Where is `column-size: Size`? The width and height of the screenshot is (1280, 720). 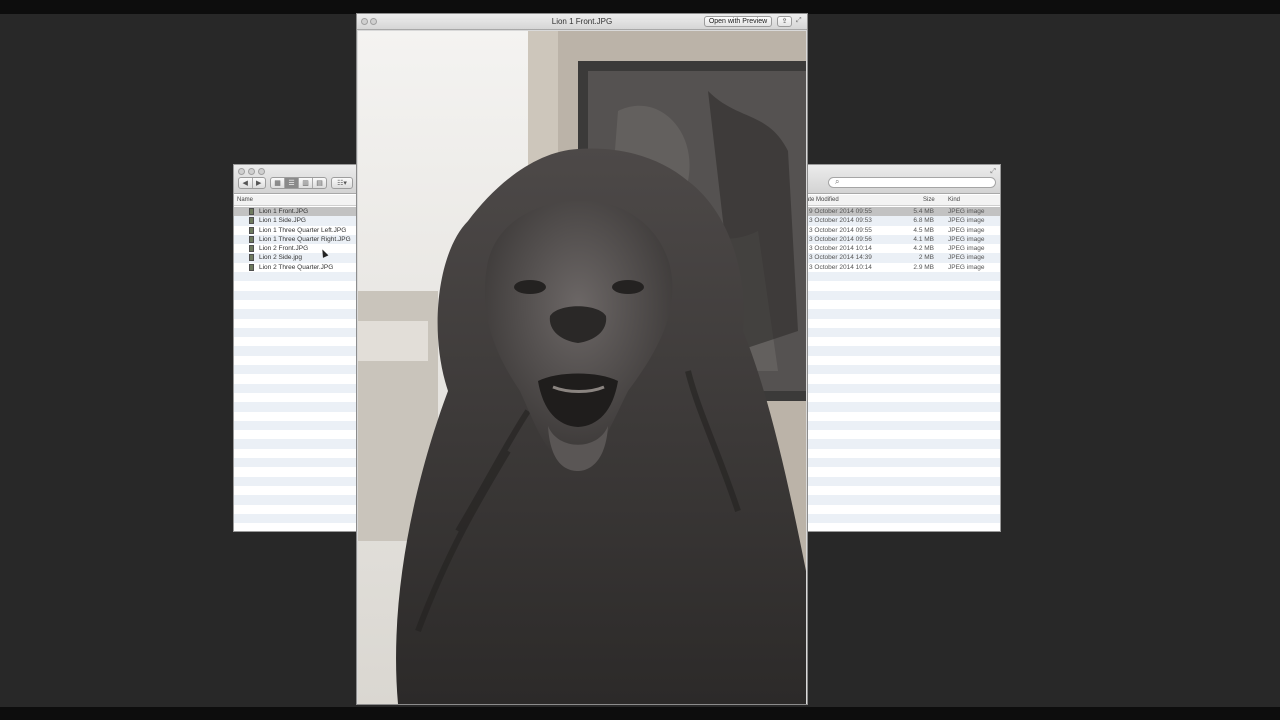
column-size: Size is located at coordinates (929, 200).